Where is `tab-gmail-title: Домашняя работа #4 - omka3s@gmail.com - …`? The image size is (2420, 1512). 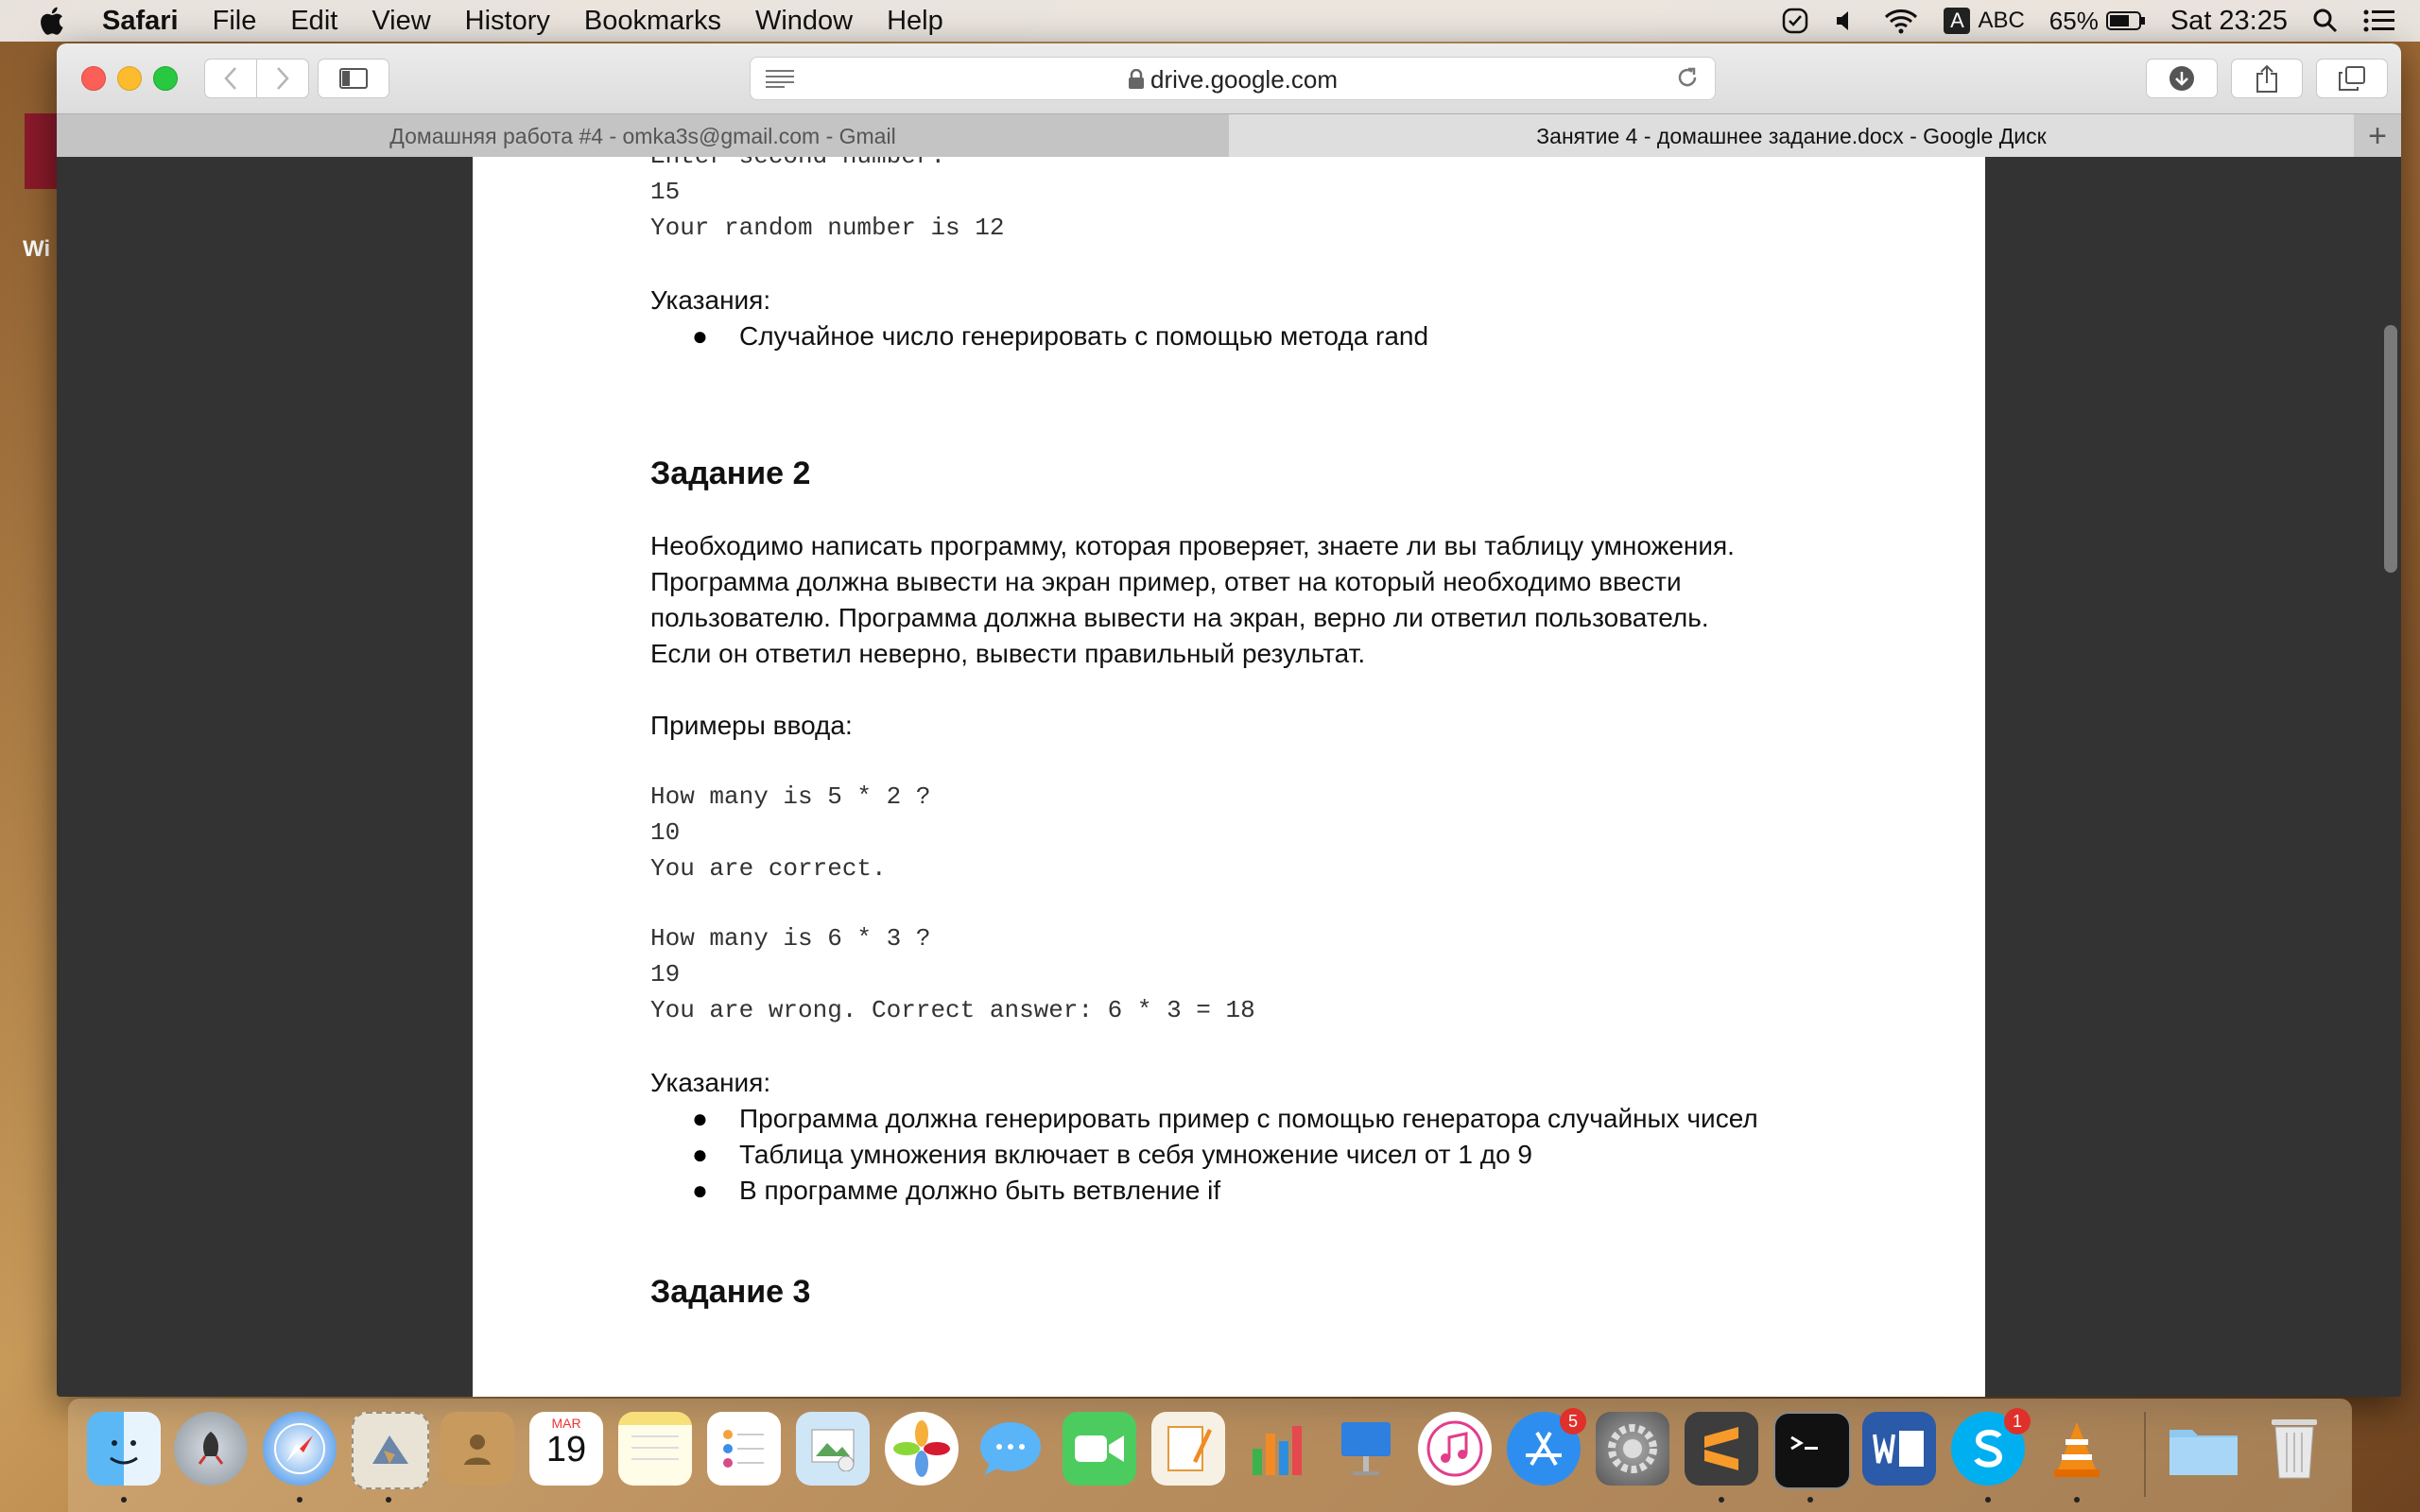
tab-gmail-title: Домашняя работа #4 - omka3s@gmail.com - … is located at coordinates (642, 135).